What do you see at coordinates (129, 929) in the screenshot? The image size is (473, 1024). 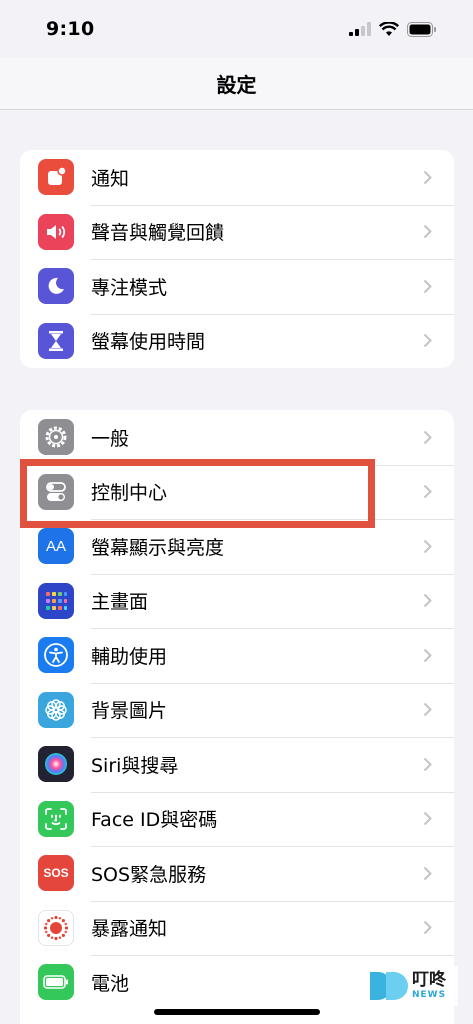 I see `settings-row-label: 暴露通知` at bounding box center [129, 929].